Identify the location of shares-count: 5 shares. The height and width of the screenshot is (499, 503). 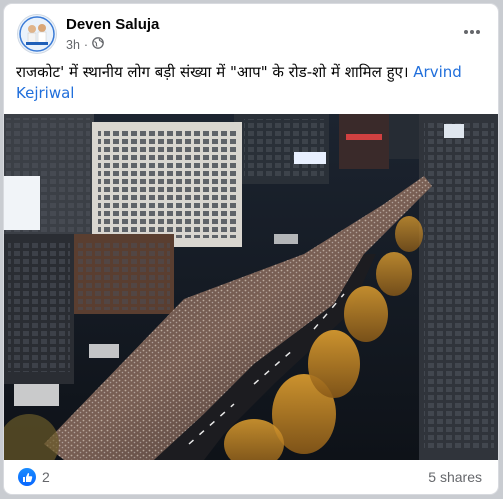
(455, 477).